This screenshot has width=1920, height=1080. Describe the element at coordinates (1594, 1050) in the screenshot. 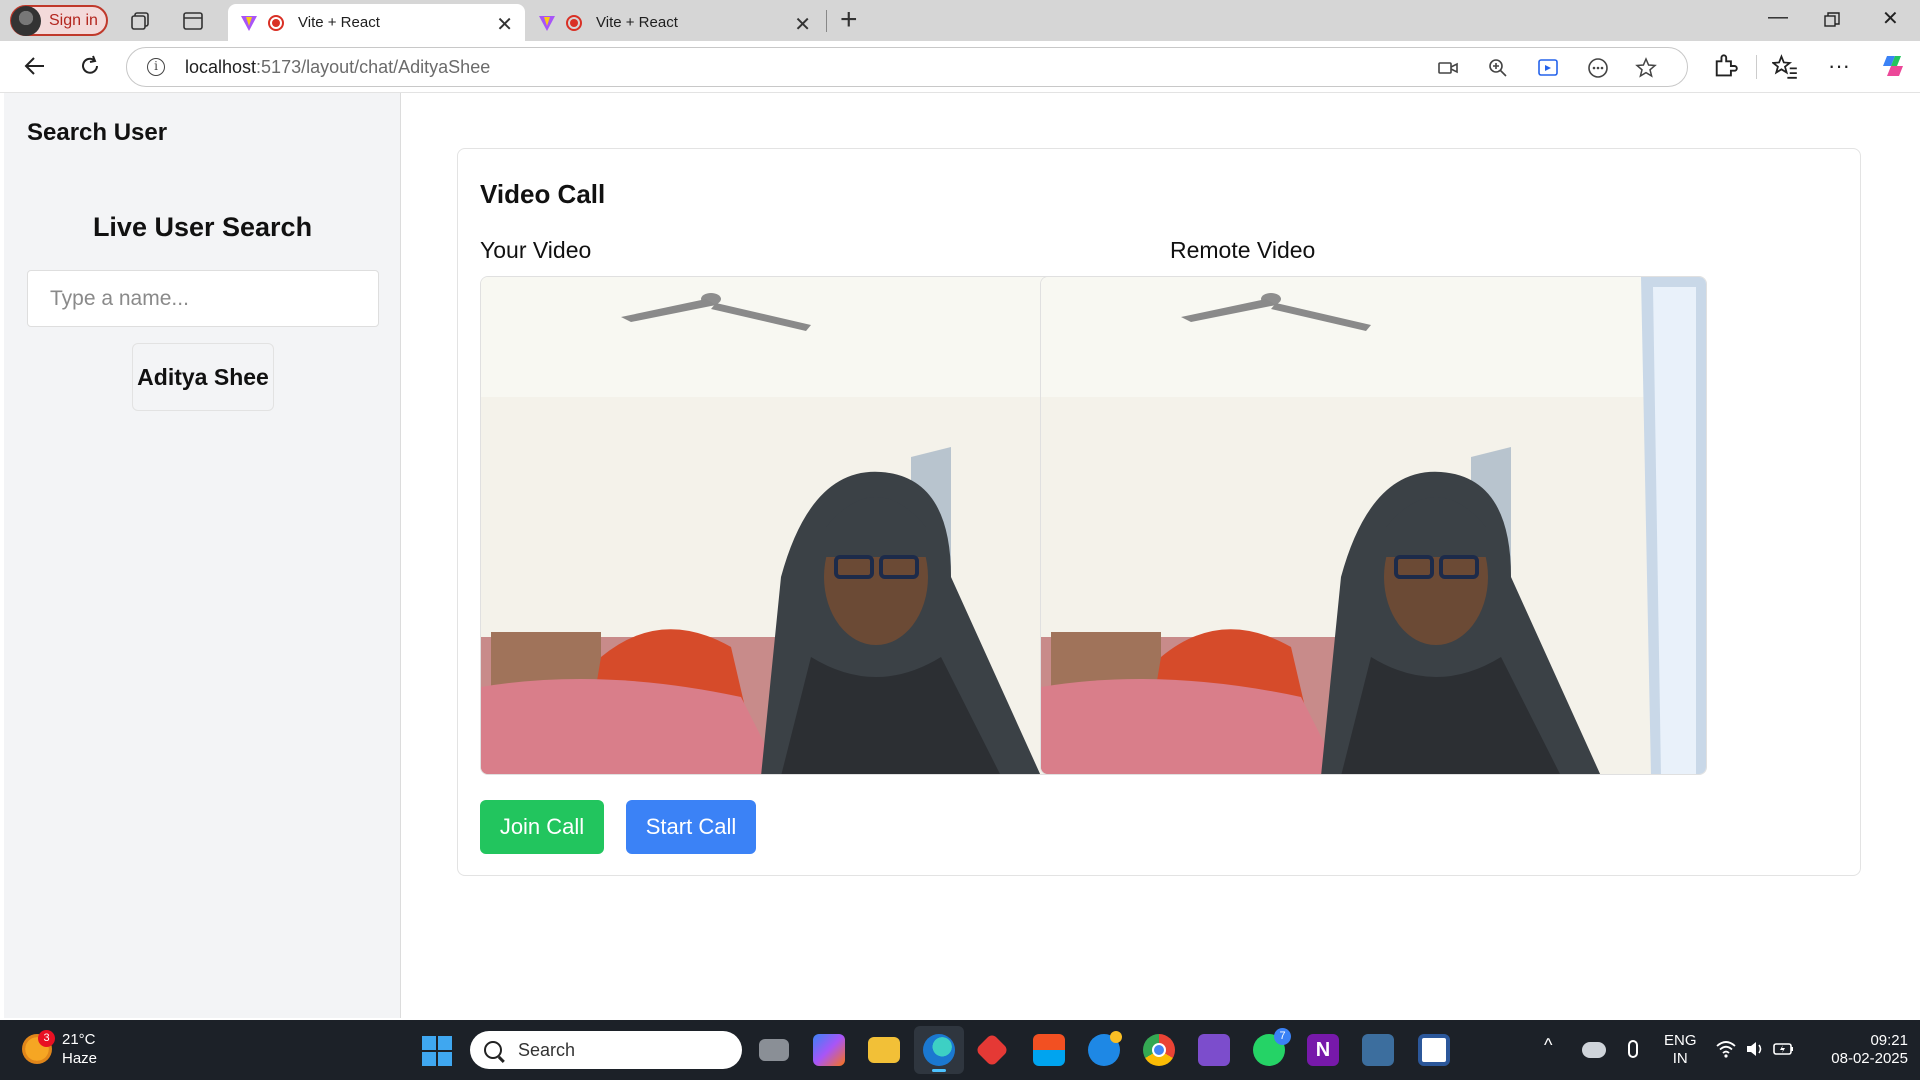

I see `onedrive-cloud-icon` at that location.